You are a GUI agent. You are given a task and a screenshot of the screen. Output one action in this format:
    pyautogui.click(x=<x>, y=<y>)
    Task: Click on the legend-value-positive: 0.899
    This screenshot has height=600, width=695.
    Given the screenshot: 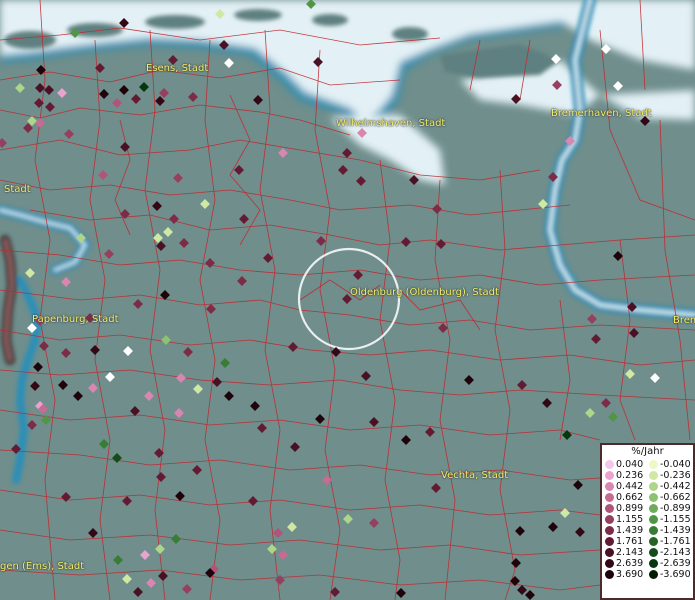 What is the action you would take?
    pyautogui.click(x=630, y=508)
    